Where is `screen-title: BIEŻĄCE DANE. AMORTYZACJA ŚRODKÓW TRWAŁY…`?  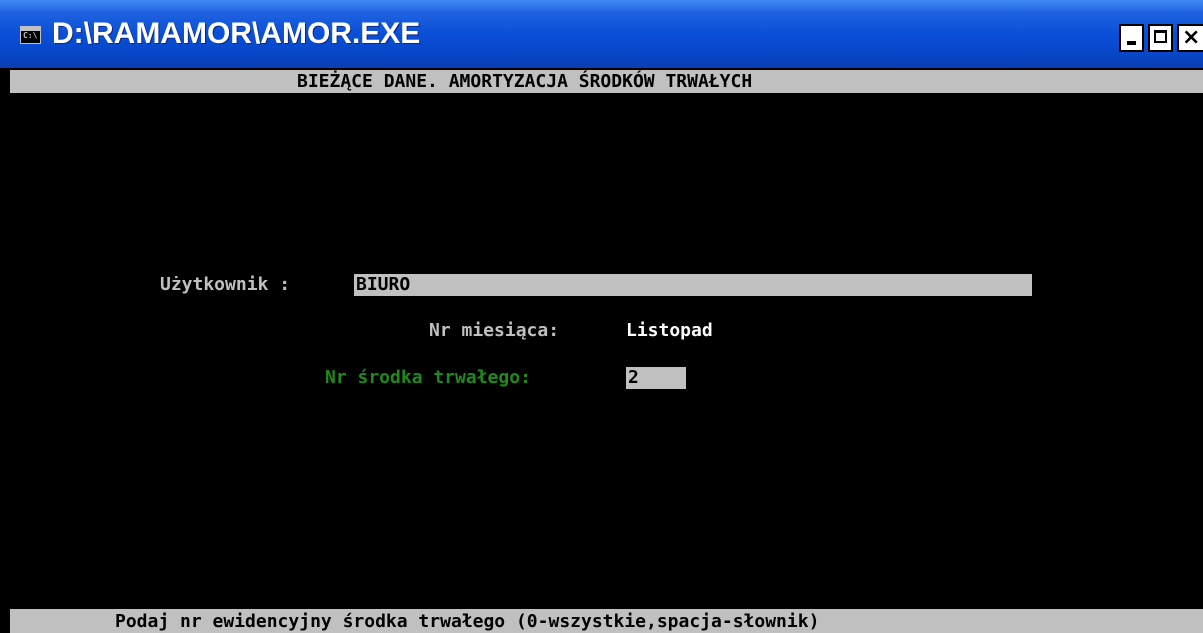 screen-title: BIEŻĄCE DANE. AMORTYZACJA ŚRODKÓW TRWAŁY… is located at coordinates (525, 81).